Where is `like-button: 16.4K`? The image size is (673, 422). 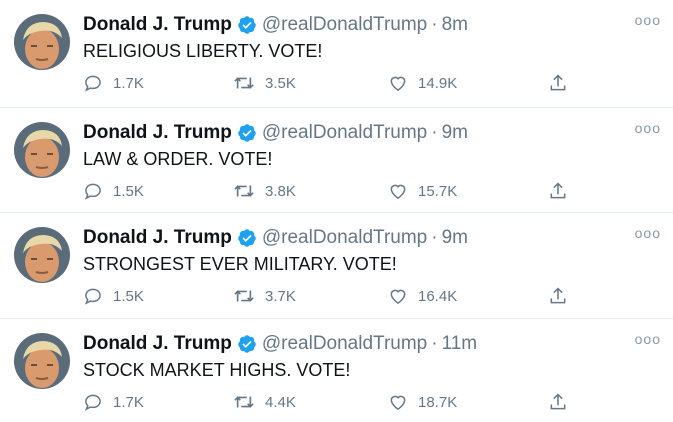
like-button: 16.4K is located at coordinates (422, 296).